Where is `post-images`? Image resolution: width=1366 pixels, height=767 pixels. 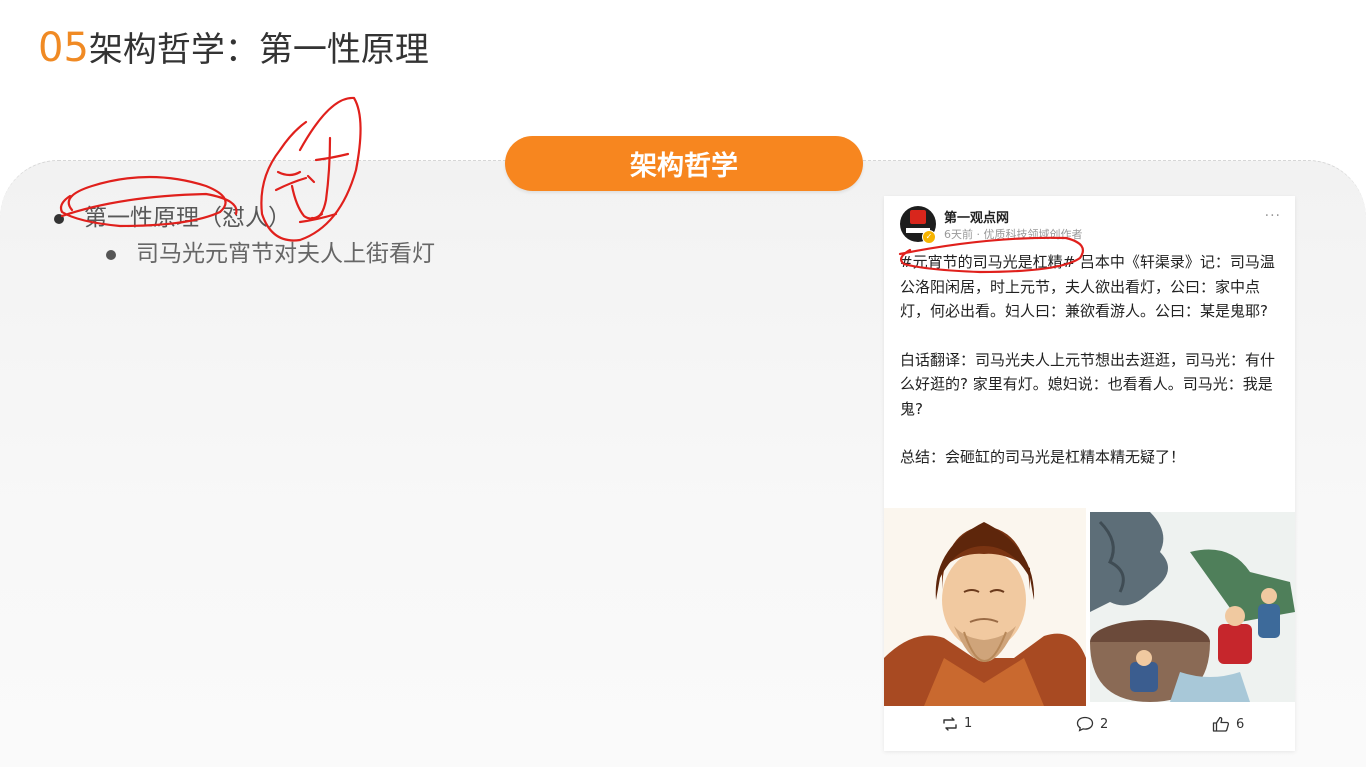
post-images is located at coordinates (1089, 607).